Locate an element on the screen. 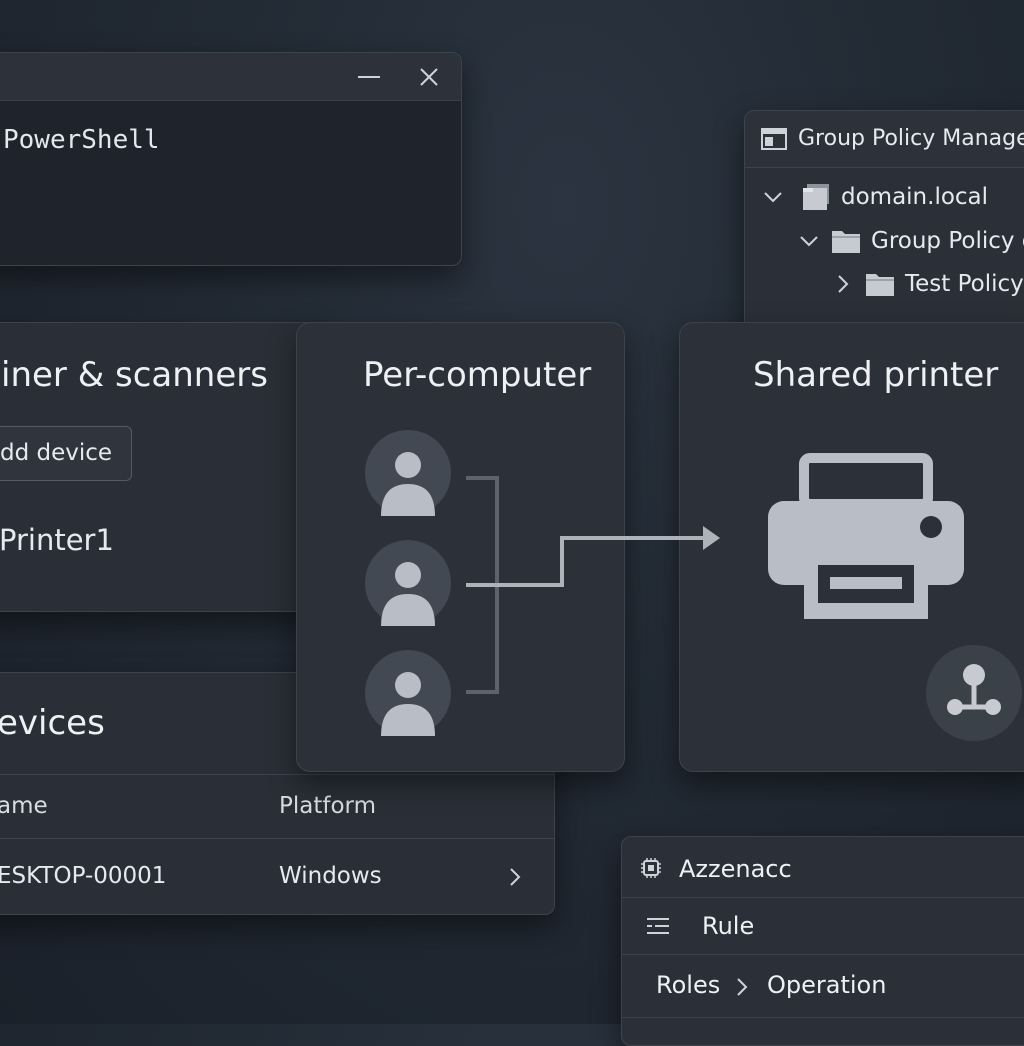 The height and width of the screenshot is (1046, 1024). tree-item-domain: domain.local is located at coordinates (874, 197).